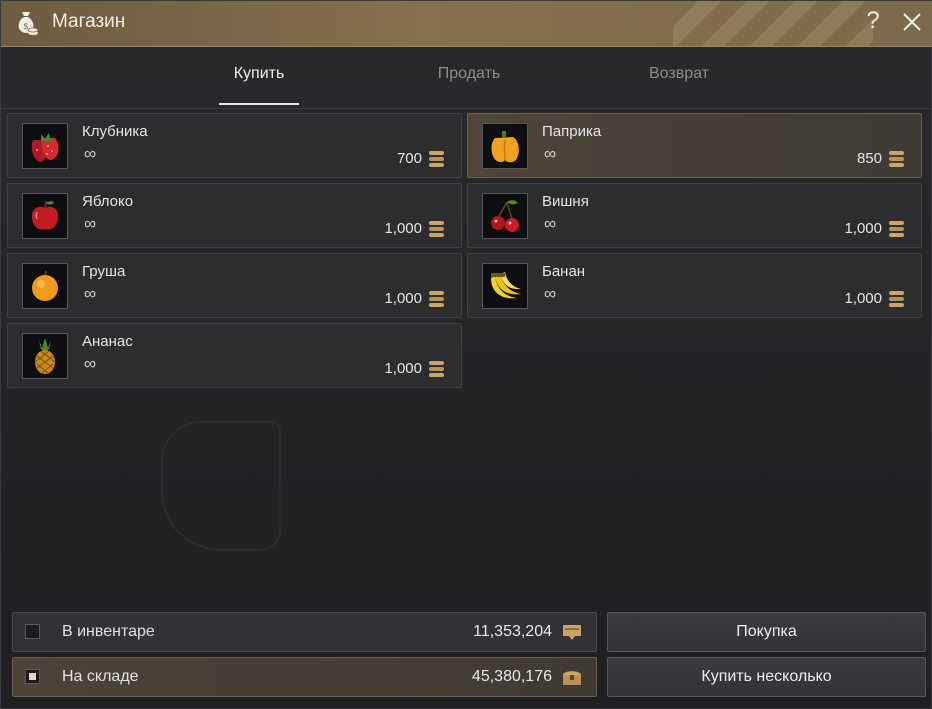 This screenshot has width=932, height=709. What do you see at coordinates (45, 146) in the screenshot?
I see `strawberry-icon` at bounding box center [45, 146].